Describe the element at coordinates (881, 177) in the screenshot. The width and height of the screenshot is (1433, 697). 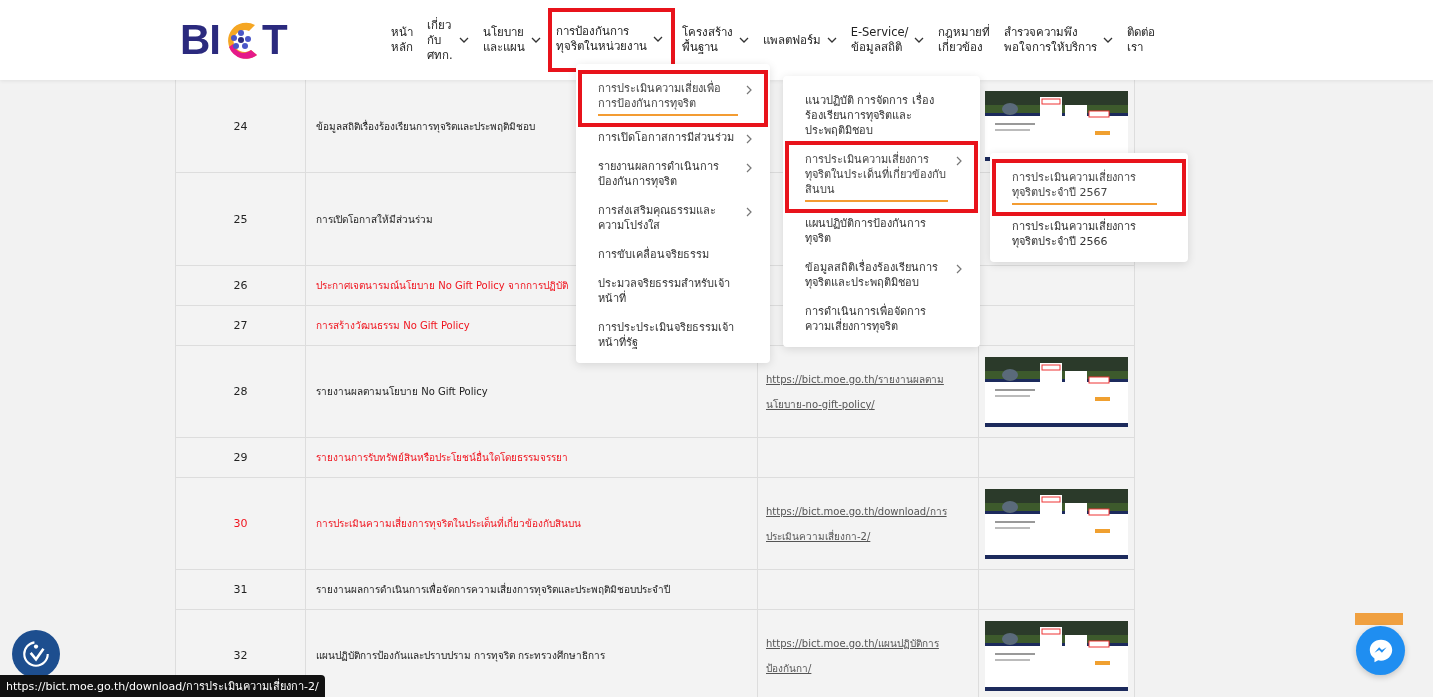
I see `menu-item: การประเมินความเสี่ยงการทุจริตในประเด็นที่เกี่ยวข้องกับสินบน` at that location.